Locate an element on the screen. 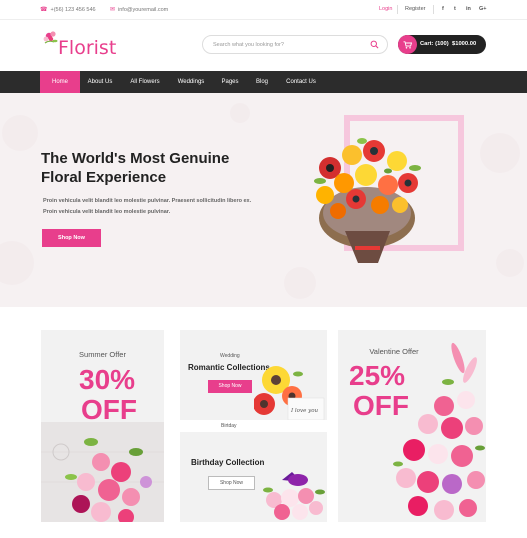 This screenshot has width=527, height=538. nav-item-blog: Blog is located at coordinates (262, 82).